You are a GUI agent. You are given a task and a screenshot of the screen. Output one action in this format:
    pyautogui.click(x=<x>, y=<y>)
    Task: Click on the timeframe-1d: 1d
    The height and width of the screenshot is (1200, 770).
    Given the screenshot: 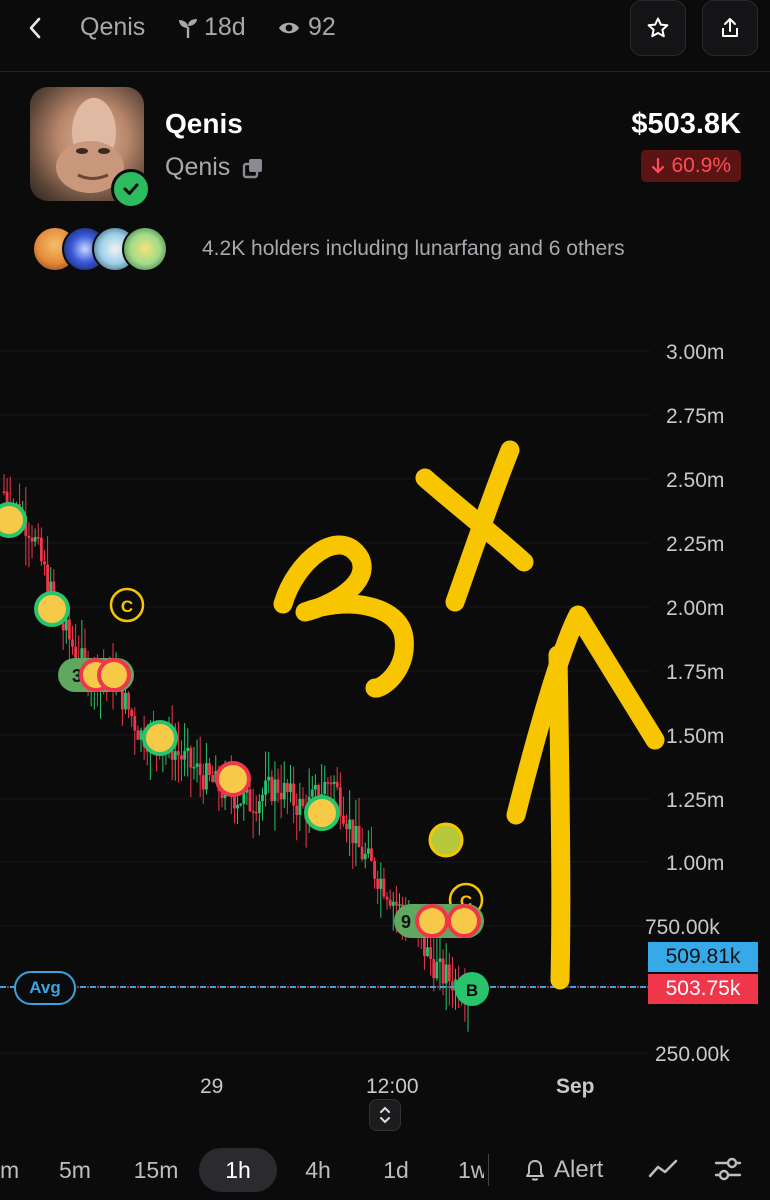 What is the action you would take?
    pyautogui.click(x=396, y=1170)
    